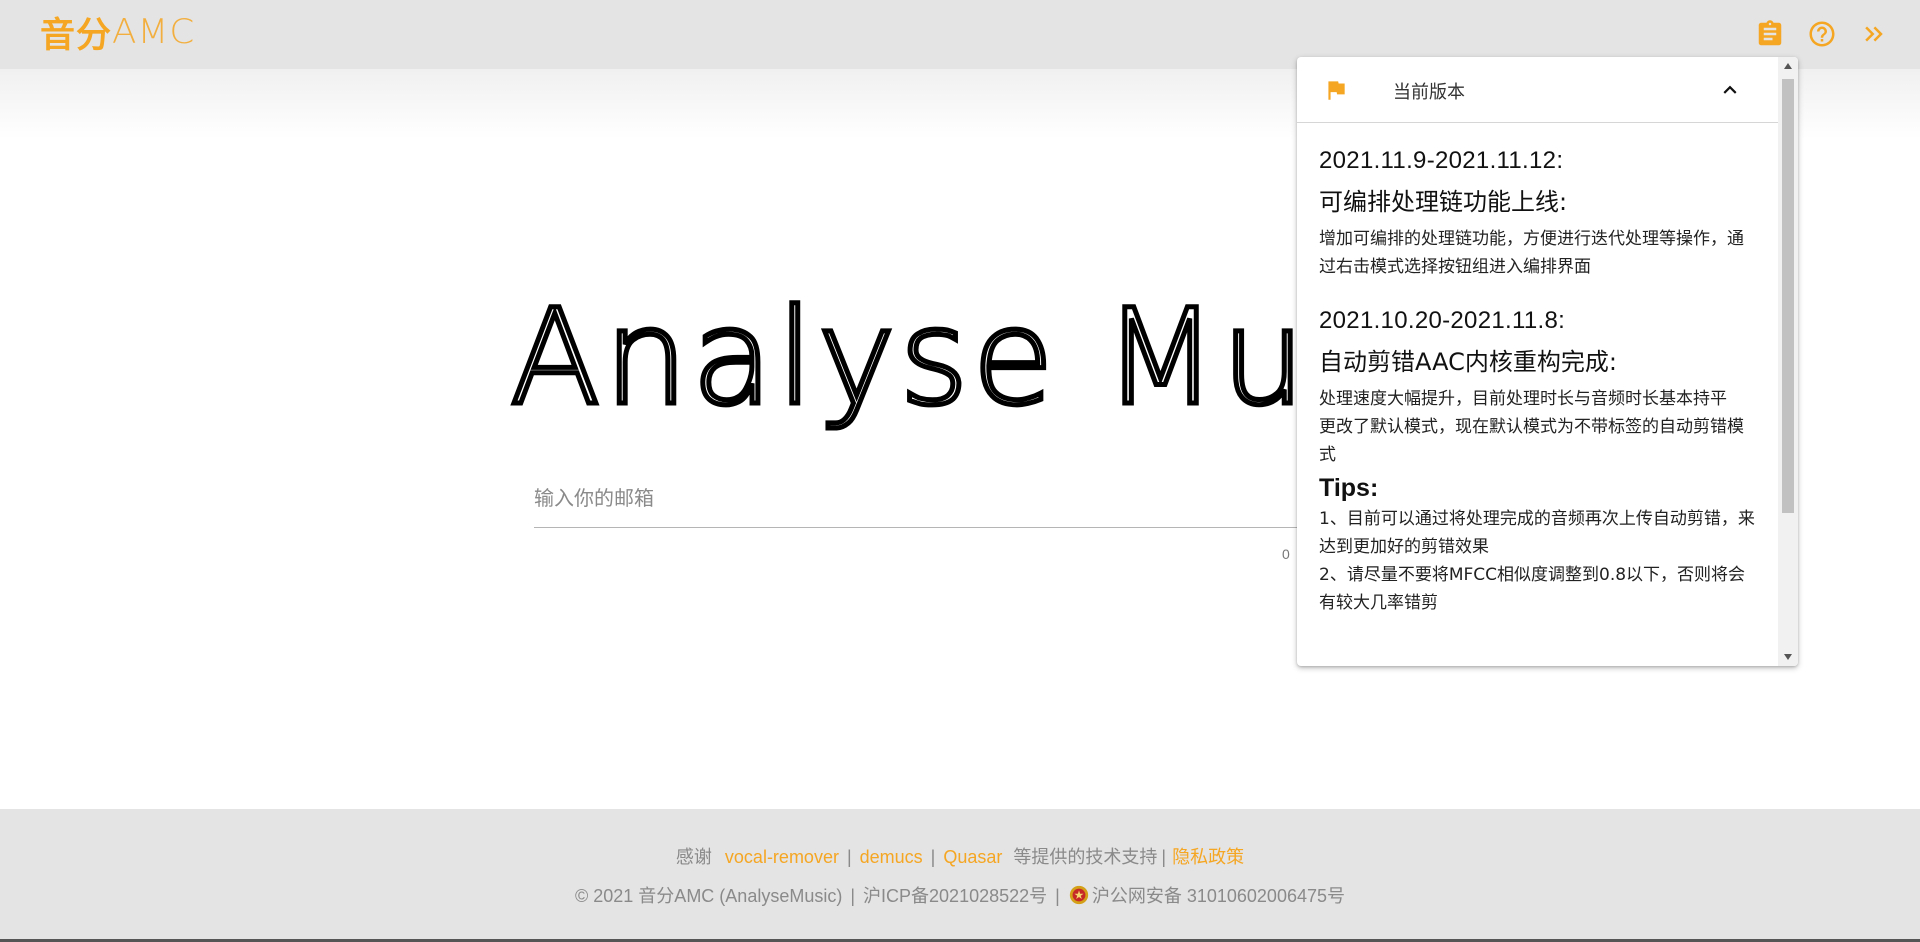 The width and height of the screenshot is (1920, 942). What do you see at coordinates (1730, 90) in the screenshot?
I see `chevron-up-icon` at bounding box center [1730, 90].